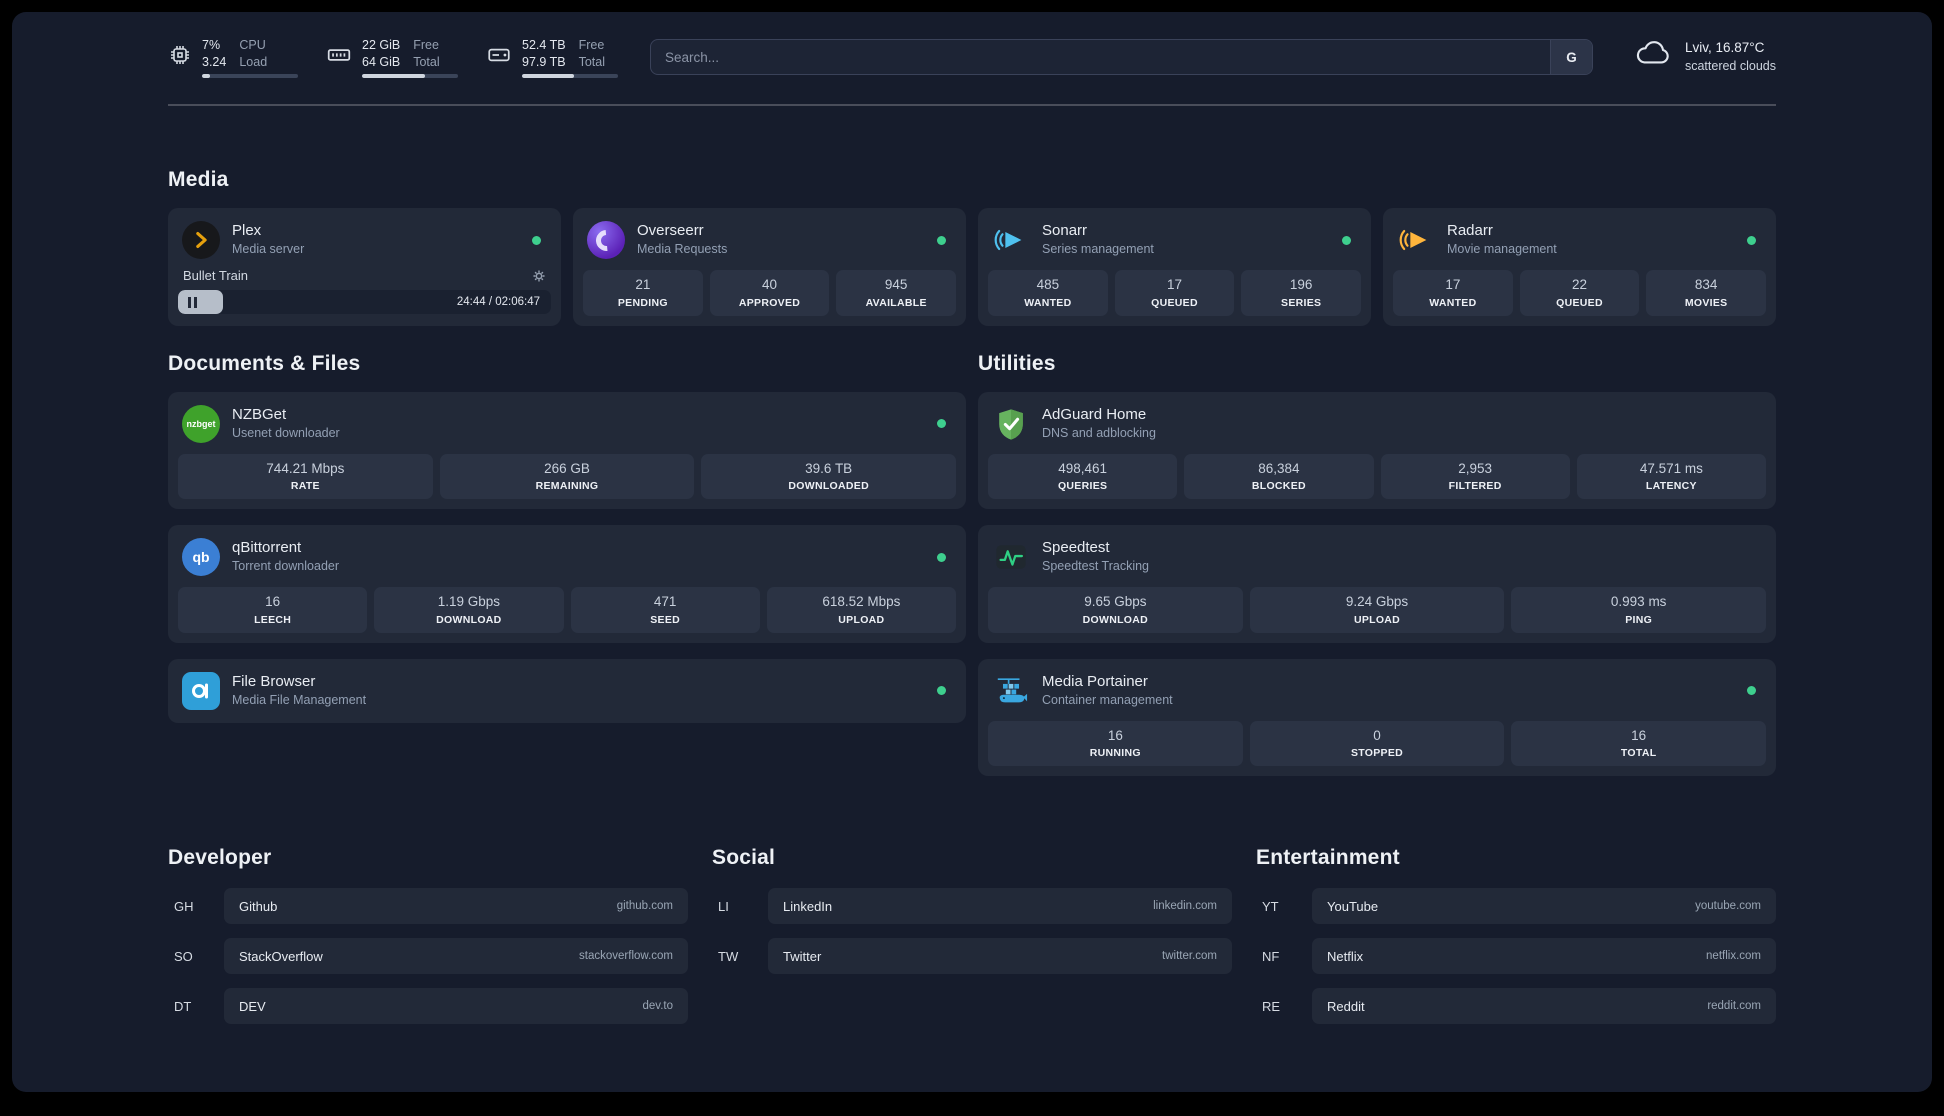  Describe the element at coordinates (305, 476) in the screenshot. I see `stat-rate: 744.21 Mbps RATE` at that location.